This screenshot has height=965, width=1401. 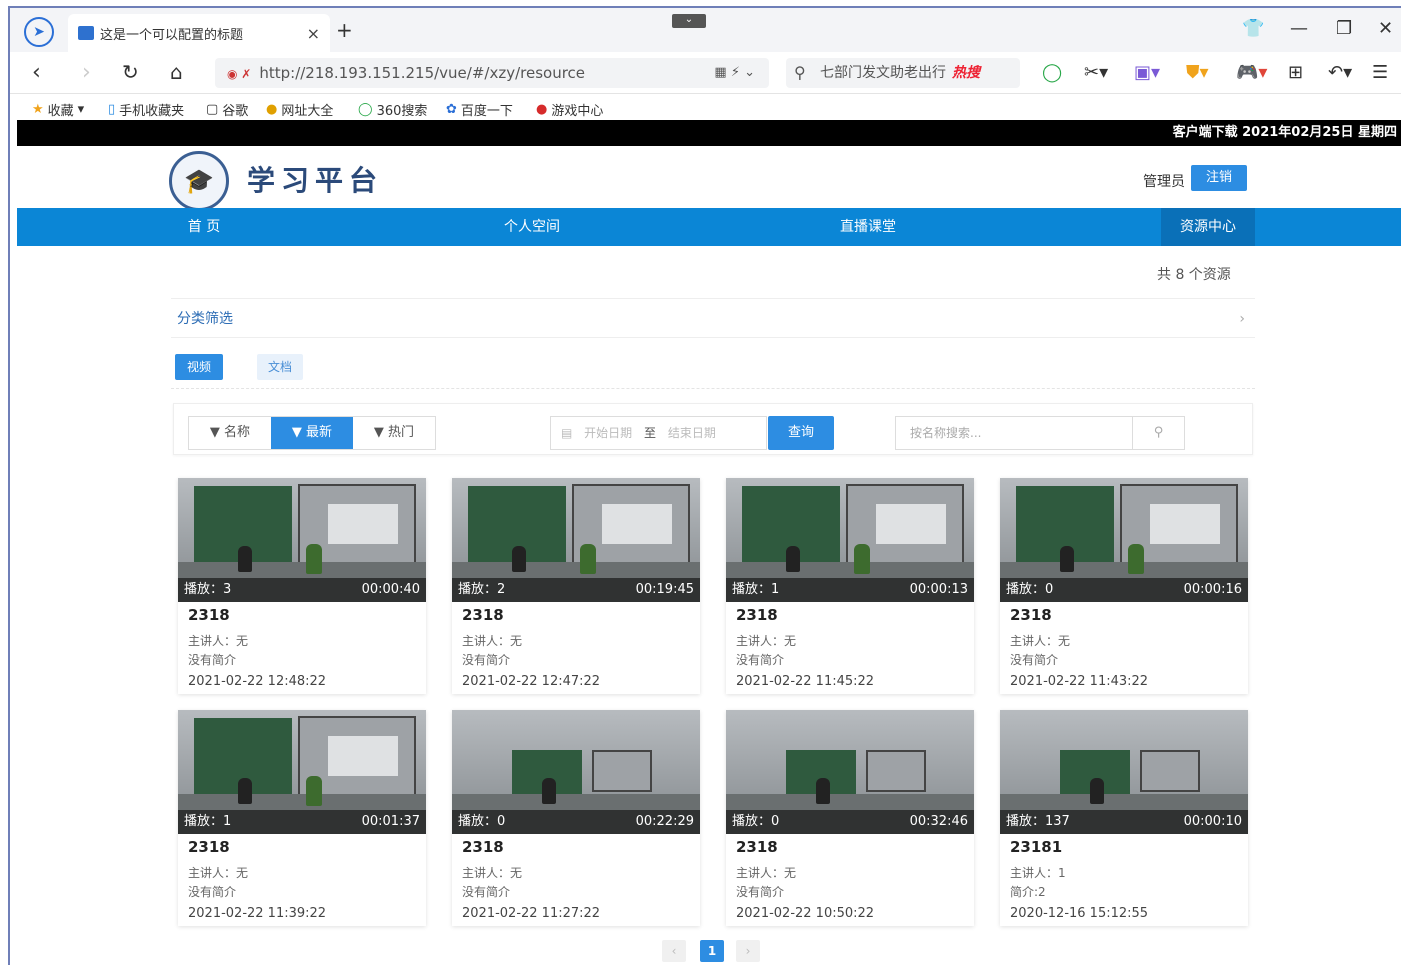 I want to click on bookmark-games: ● 游戏中心, so click(x=569, y=109).